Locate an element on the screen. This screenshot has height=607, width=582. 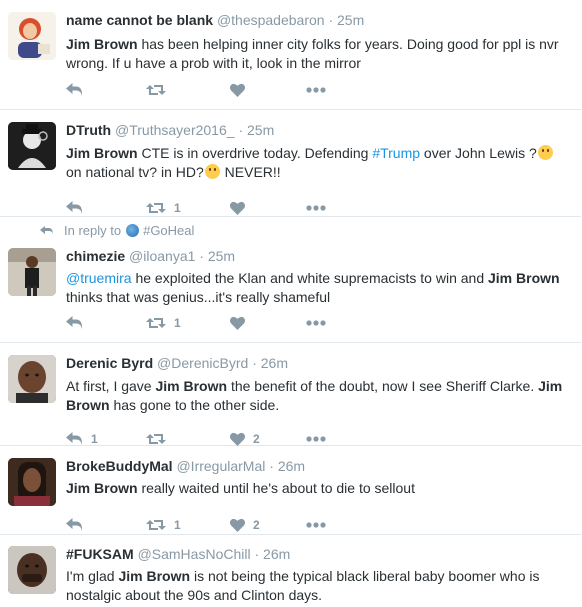
display-name: DTruth is located at coordinates (88, 130).